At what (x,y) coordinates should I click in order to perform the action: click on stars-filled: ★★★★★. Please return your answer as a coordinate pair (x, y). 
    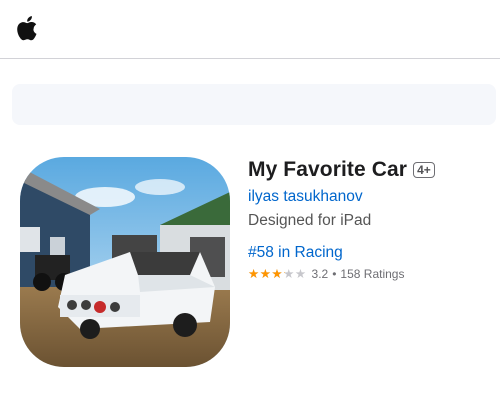
    Looking at the image, I should click on (266, 274).